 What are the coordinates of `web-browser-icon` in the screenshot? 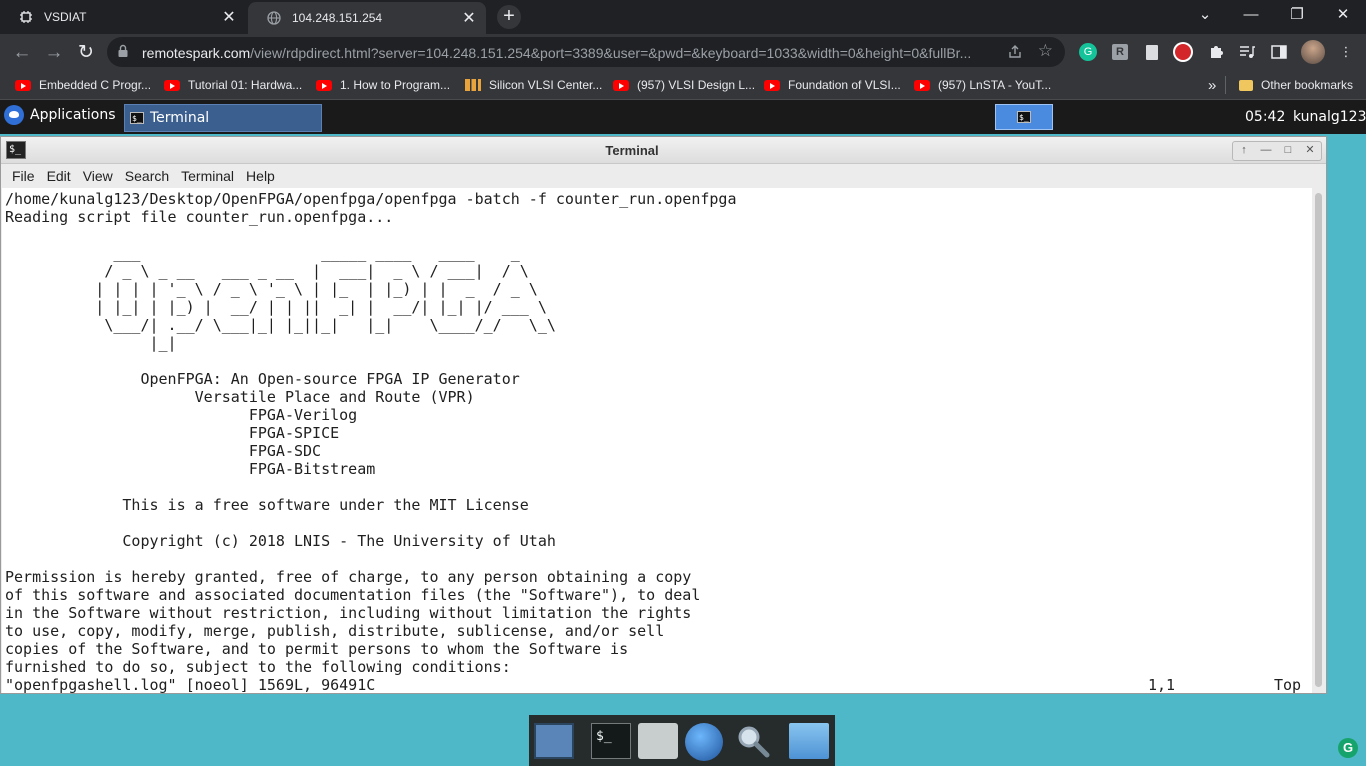 It's located at (704, 742).